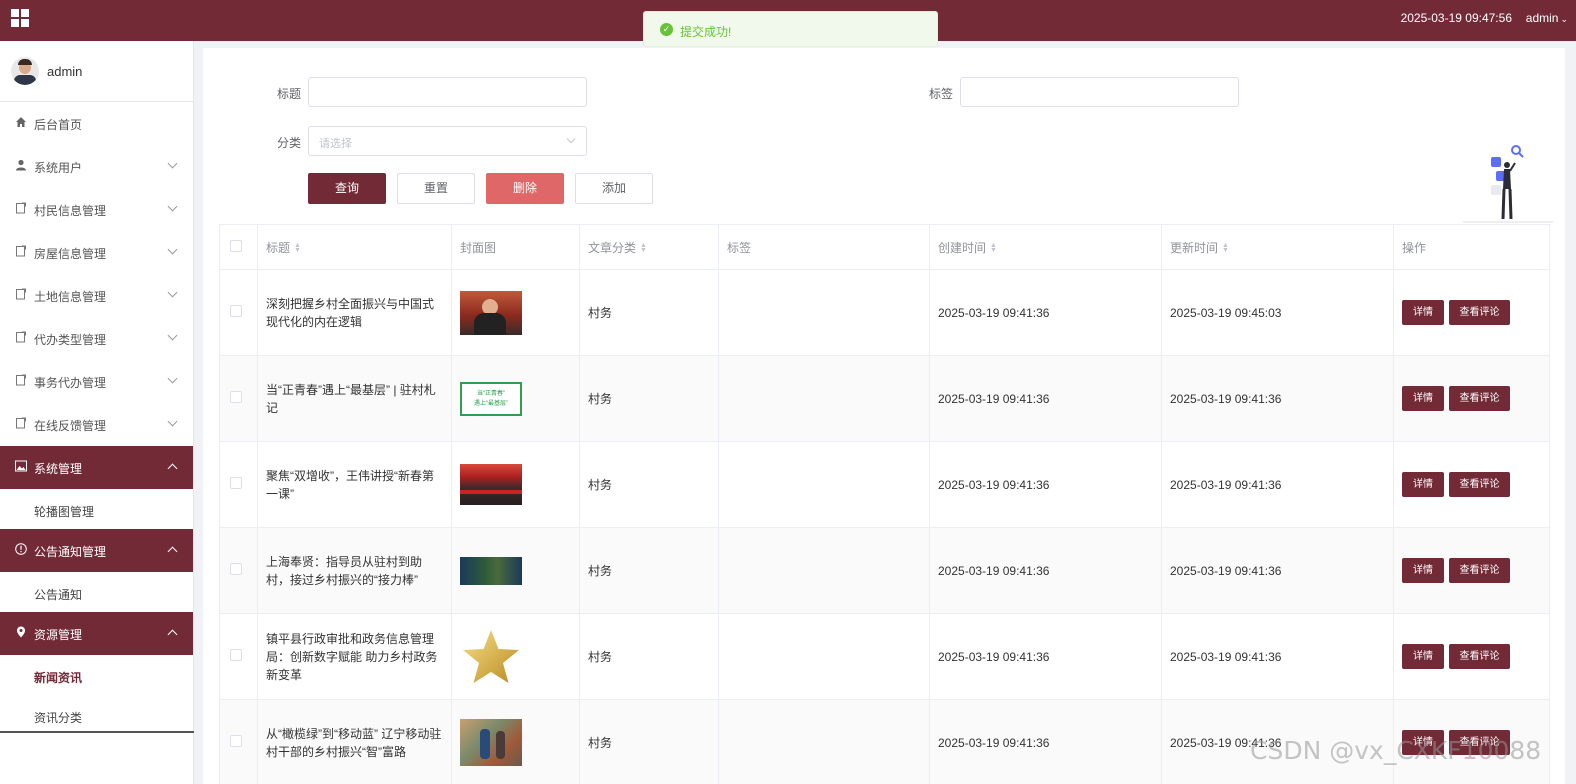 Image resolution: width=1576 pixels, height=784 pixels. Describe the element at coordinates (21, 466) in the screenshot. I see `image-icon` at that location.